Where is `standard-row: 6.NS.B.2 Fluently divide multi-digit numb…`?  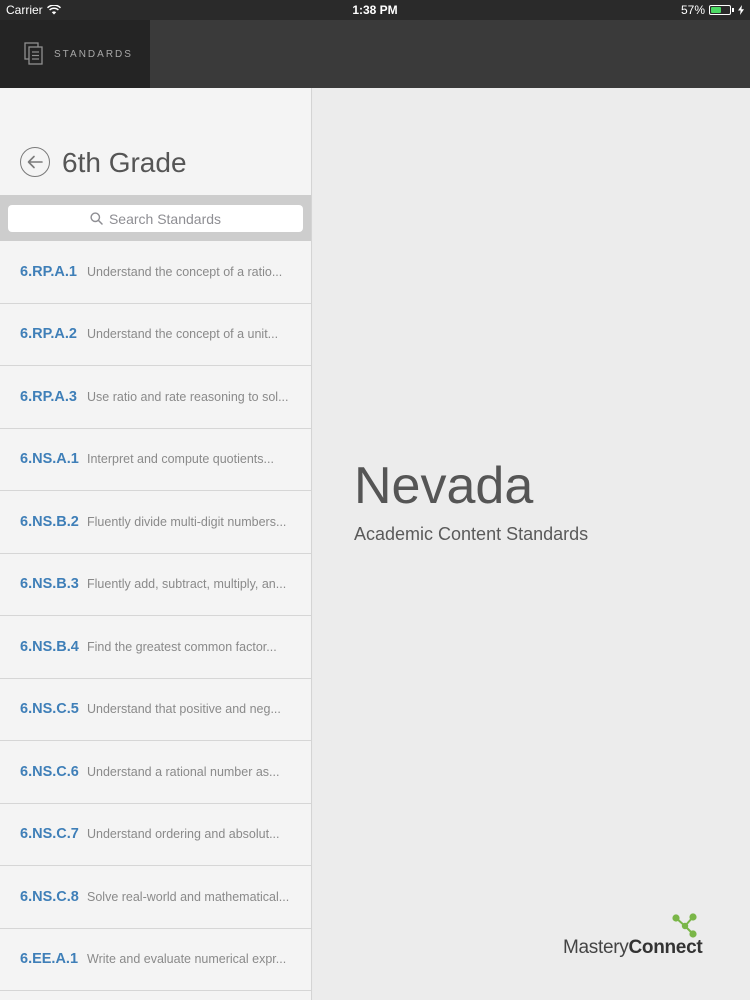 standard-row: 6.NS.B.2 Fluently divide multi-digit numb… is located at coordinates (155, 522).